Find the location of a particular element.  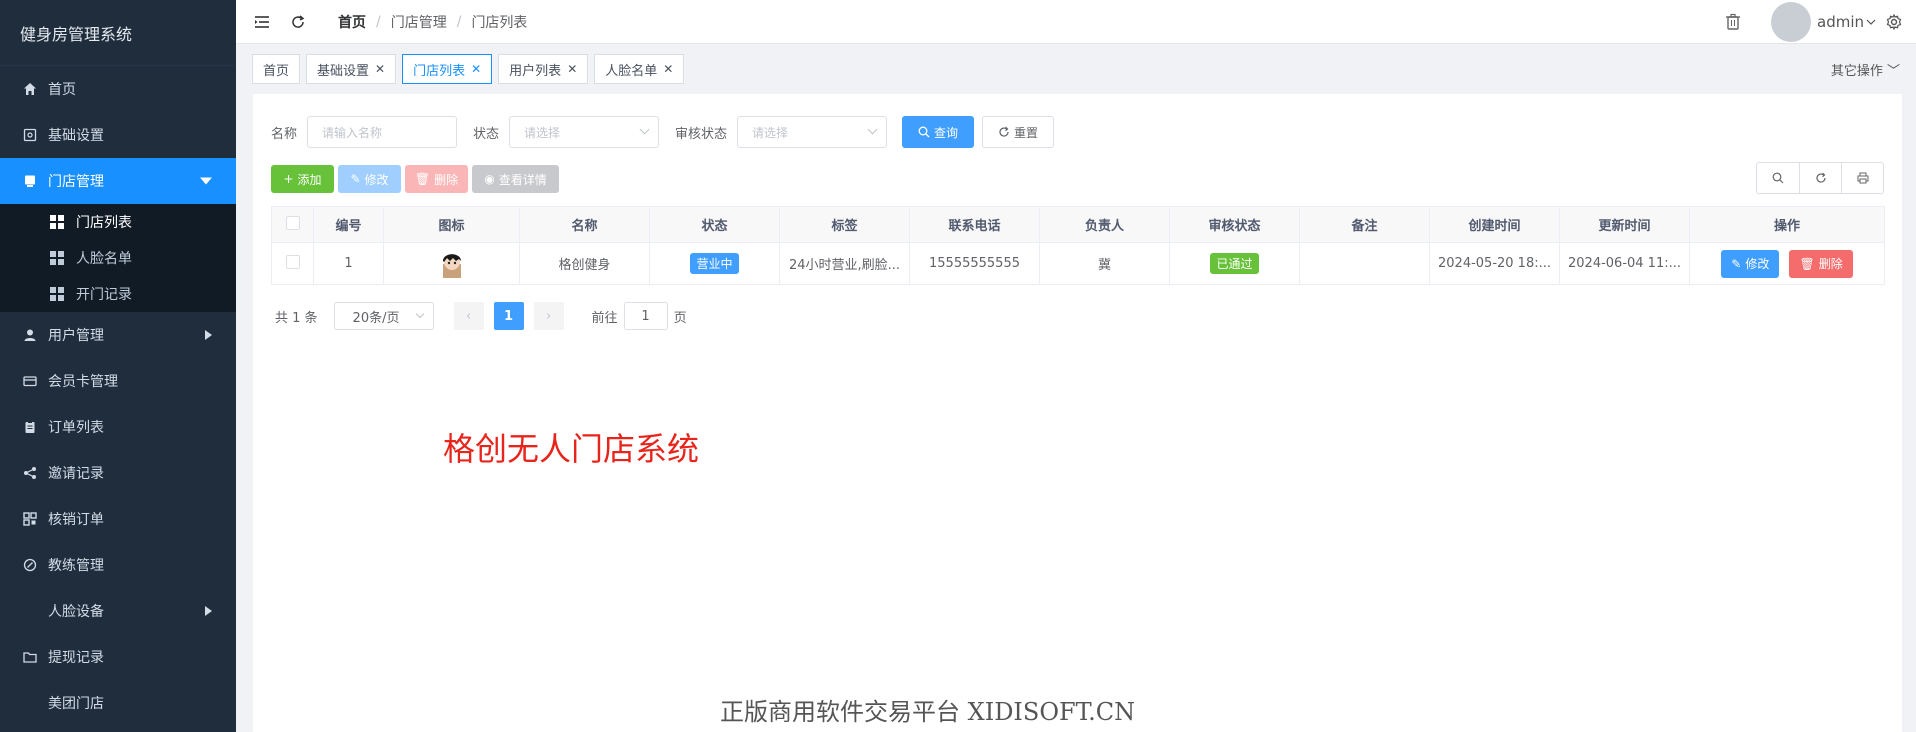

search-button: 查询 is located at coordinates (938, 132).